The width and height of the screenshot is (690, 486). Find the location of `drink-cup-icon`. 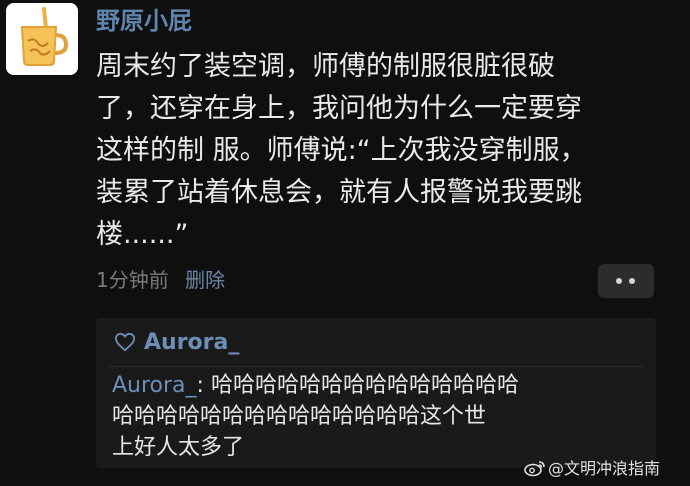

drink-cup-icon is located at coordinates (42, 39).